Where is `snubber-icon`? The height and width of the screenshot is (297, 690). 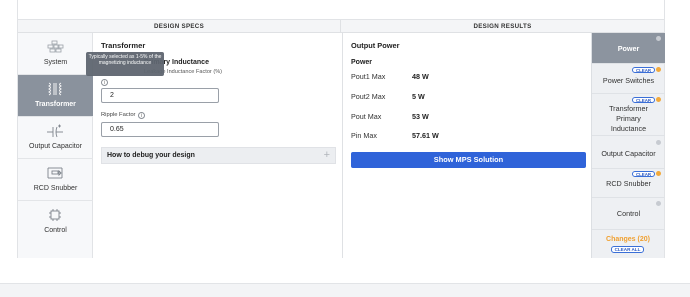 snubber-icon is located at coordinates (55, 173).